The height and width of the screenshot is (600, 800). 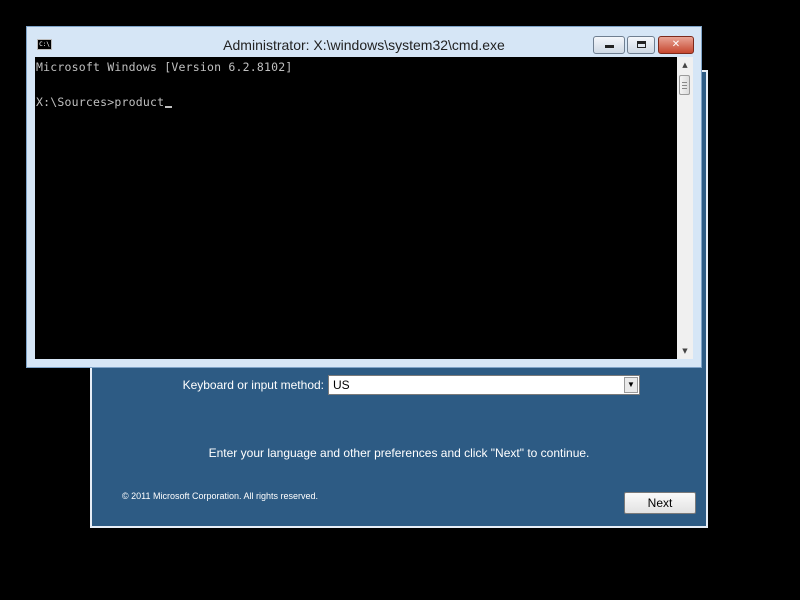 I want to click on keyboard-label: Keyboard or input method:, so click(x=253, y=385).